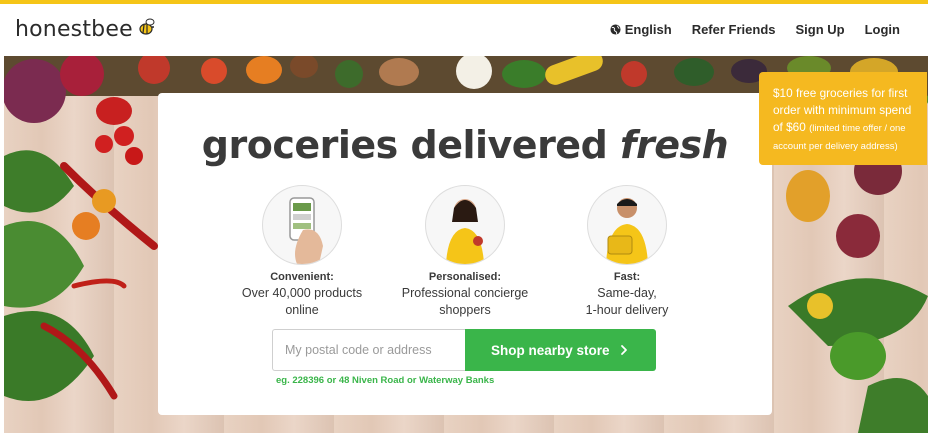 The image size is (928, 433). What do you see at coordinates (411, 145) in the screenshot?
I see `headline-main: groceries delivered` at bounding box center [411, 145].